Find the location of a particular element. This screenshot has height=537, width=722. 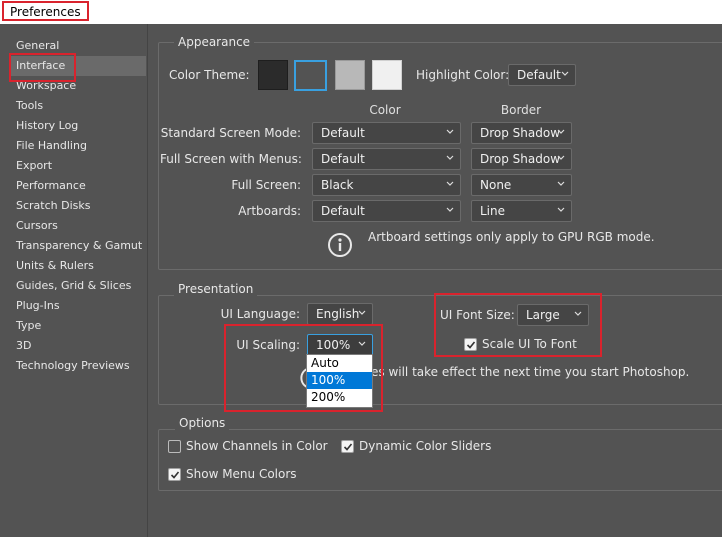

sidebar-item-workspace: Workspace is located at coordinates (78, 86).